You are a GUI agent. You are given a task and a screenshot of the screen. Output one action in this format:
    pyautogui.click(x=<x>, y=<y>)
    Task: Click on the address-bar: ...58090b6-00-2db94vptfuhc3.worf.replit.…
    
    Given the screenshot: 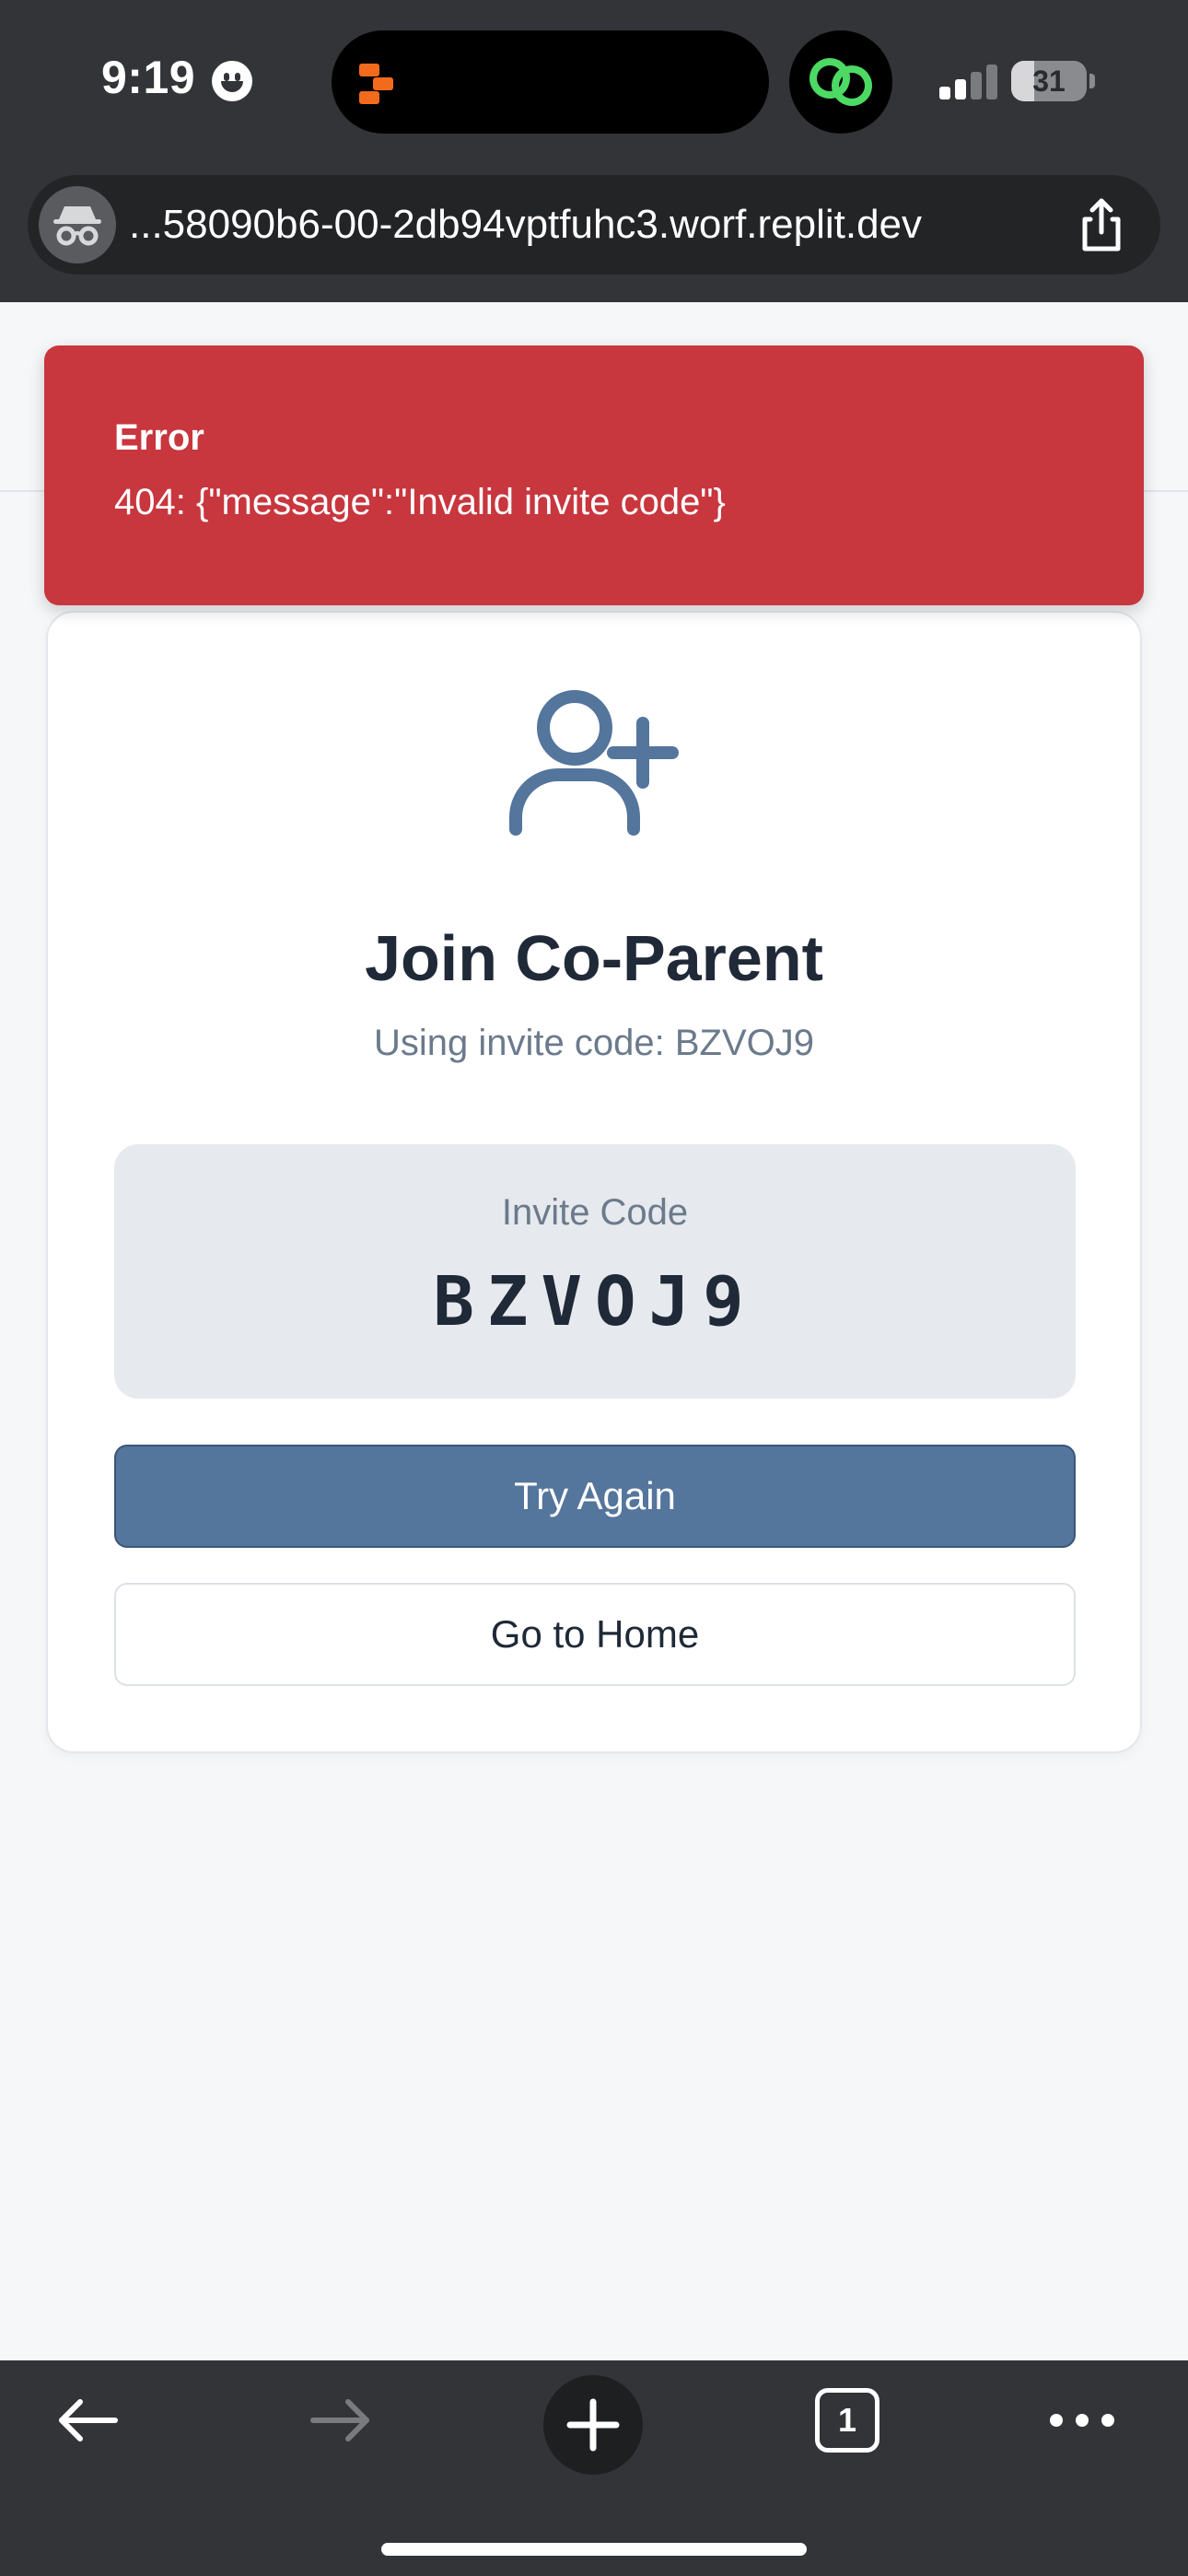 What is the action you would take?
    pyautogui.click(x=594, y=225)
    